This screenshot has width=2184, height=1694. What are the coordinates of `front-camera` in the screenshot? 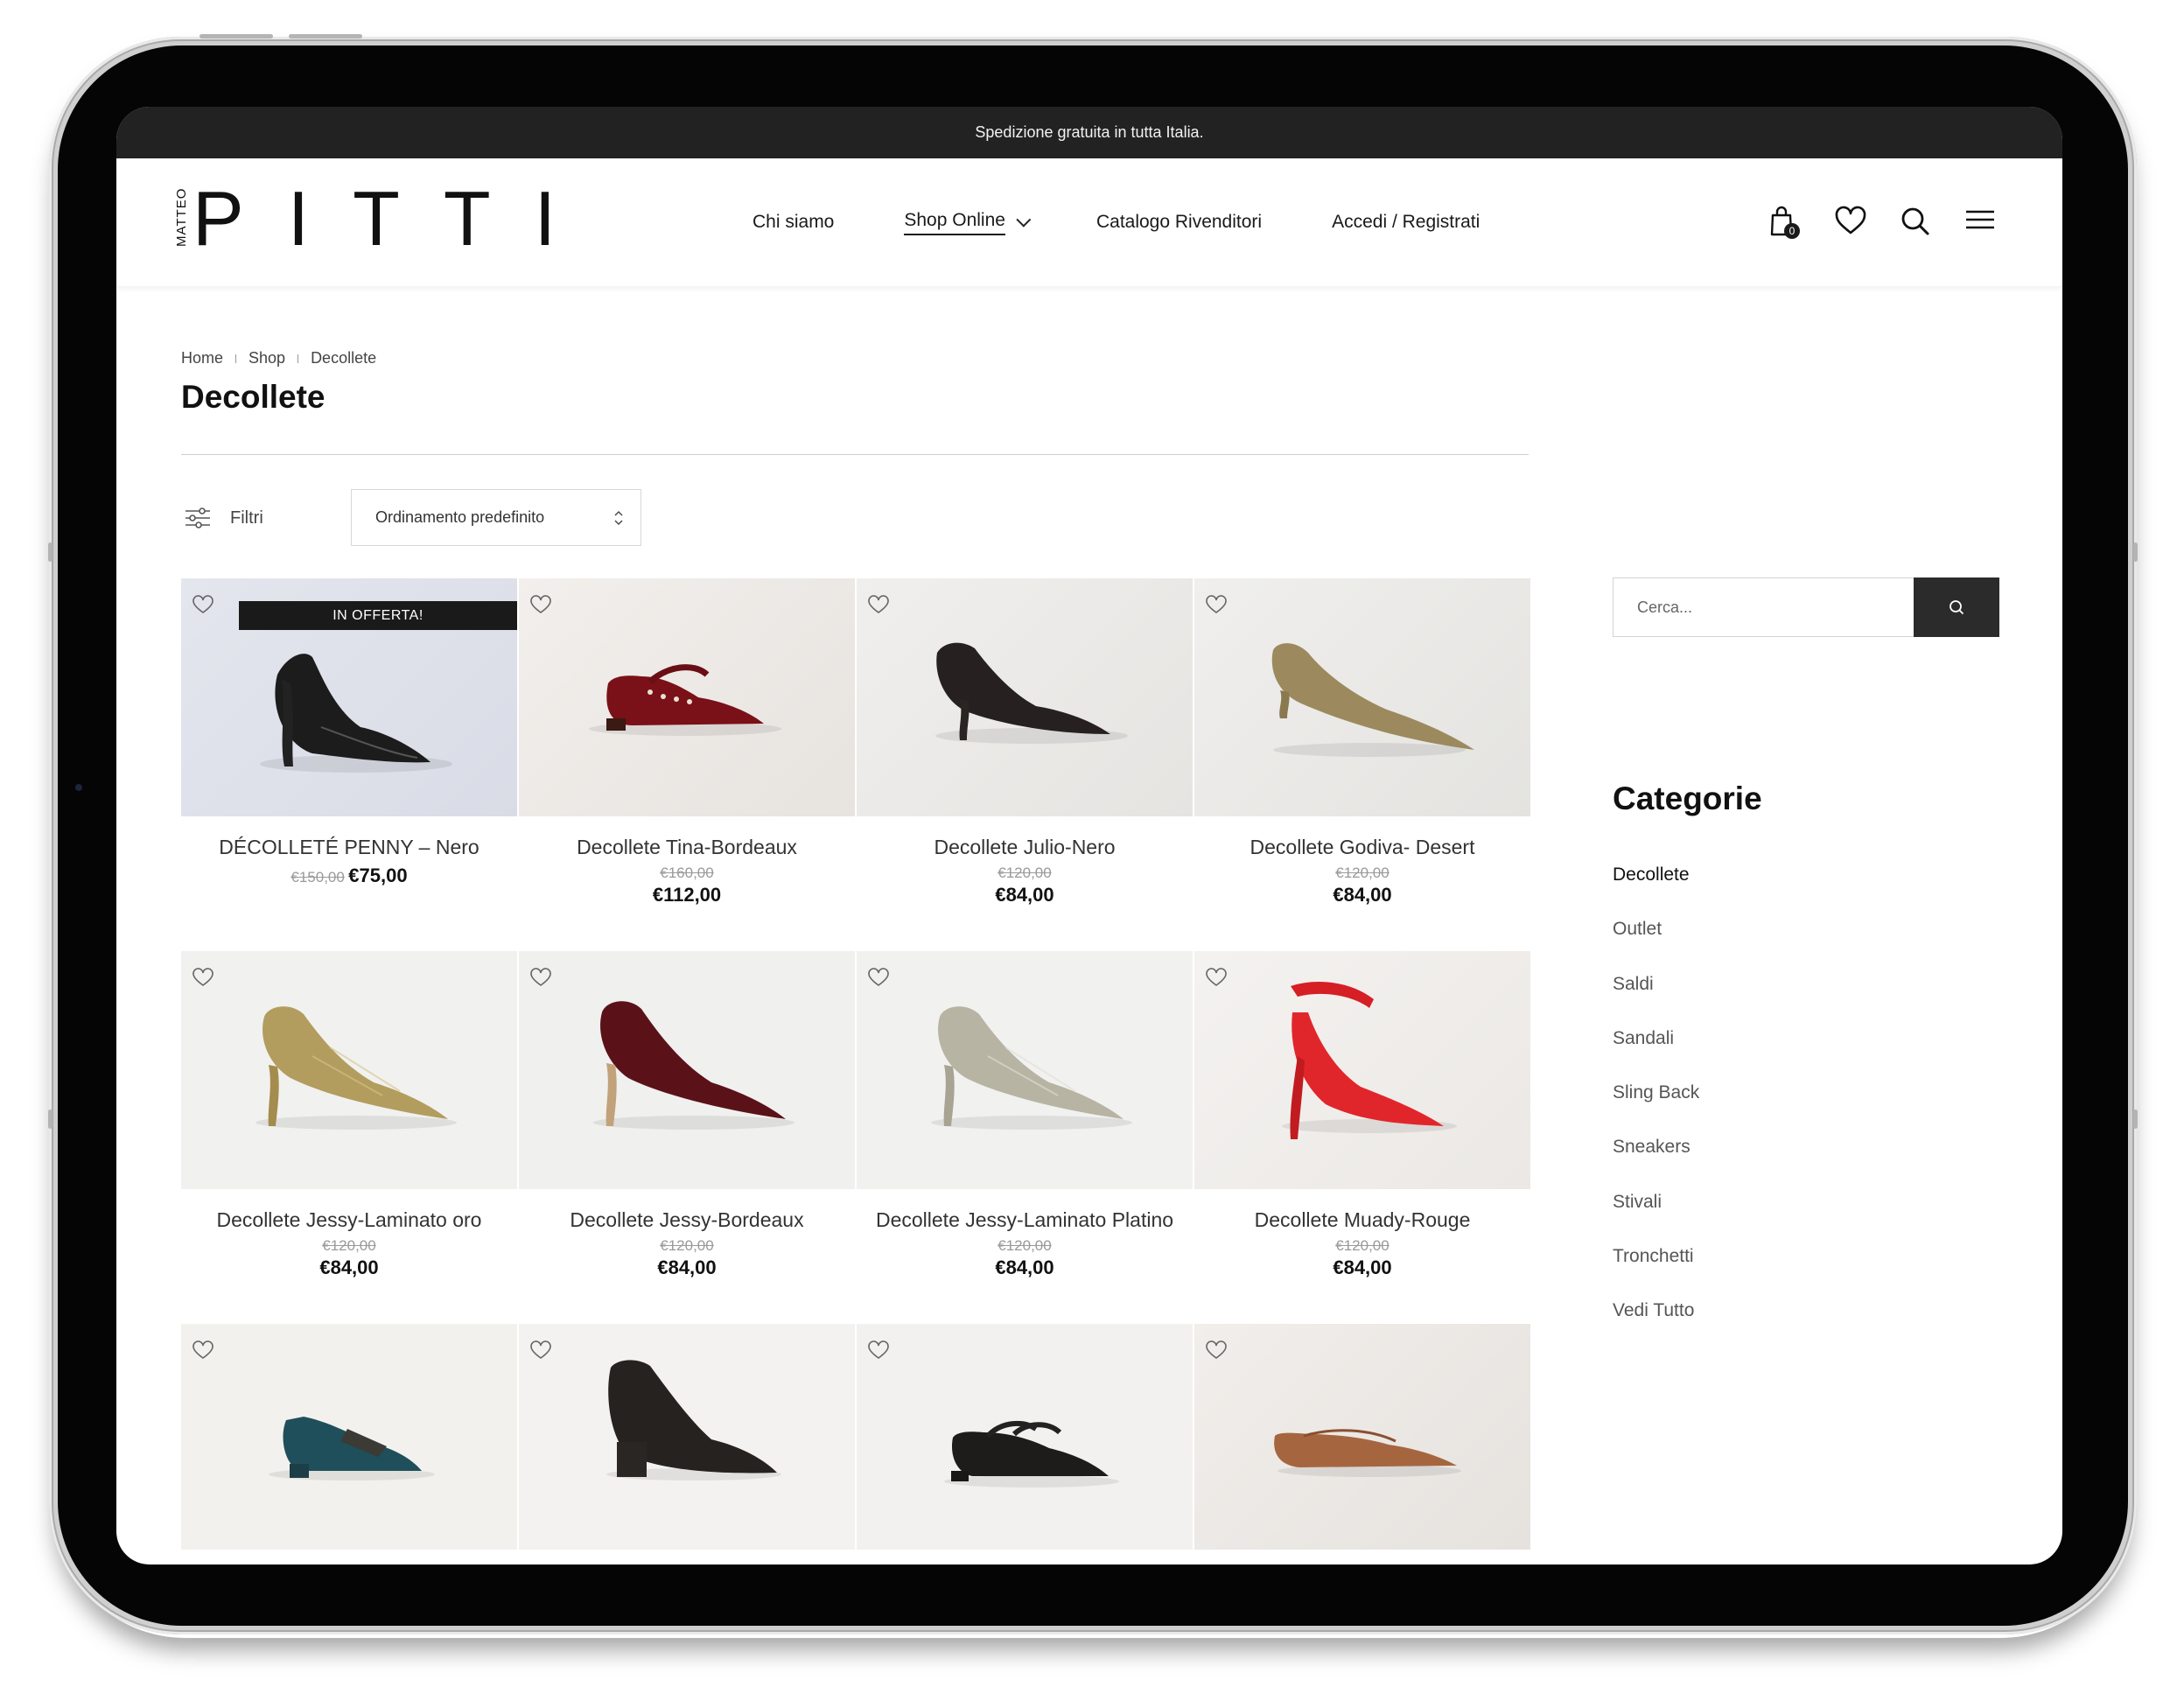 It's located at (78, 787).